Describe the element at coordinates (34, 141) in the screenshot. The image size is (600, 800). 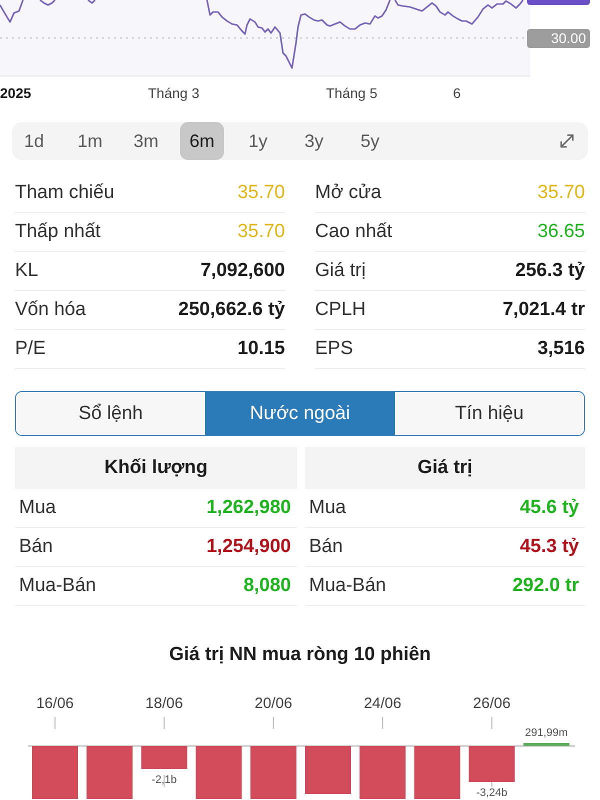
I see `period-tab: 1d` at that location.